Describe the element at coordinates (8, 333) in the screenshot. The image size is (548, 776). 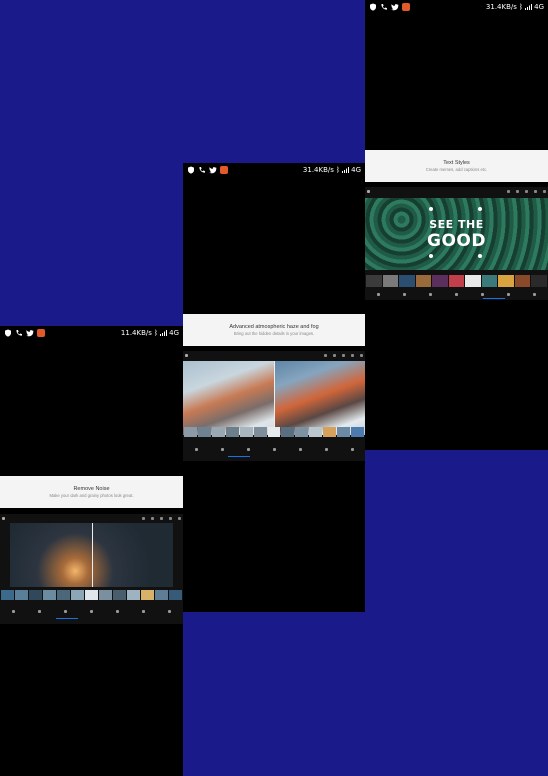
I see `shield-icon` at that location.